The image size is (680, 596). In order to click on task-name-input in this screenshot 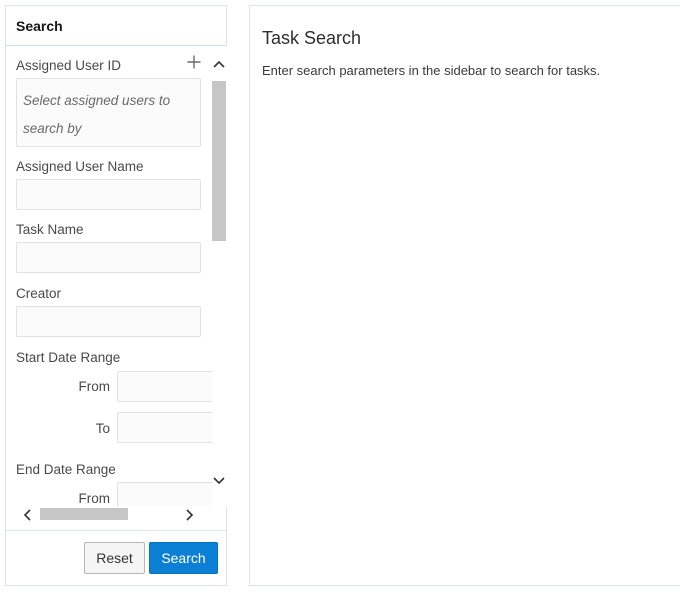, I will do `click(108, 257)`.